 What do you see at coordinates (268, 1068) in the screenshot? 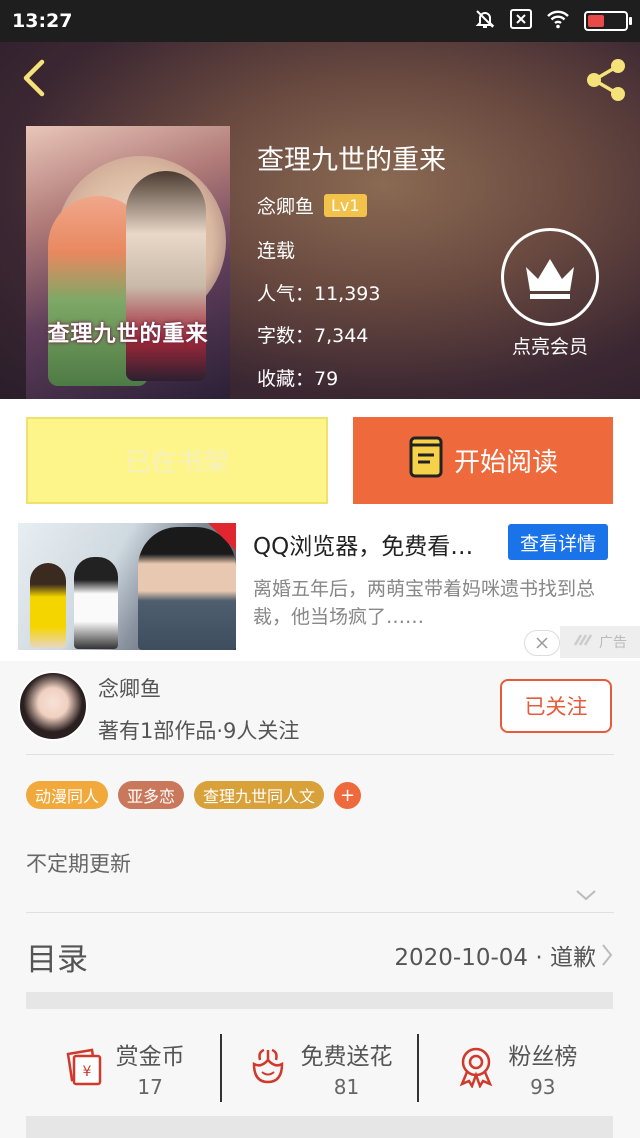
I see `flower-icon` at bounding box center [268, 1068].